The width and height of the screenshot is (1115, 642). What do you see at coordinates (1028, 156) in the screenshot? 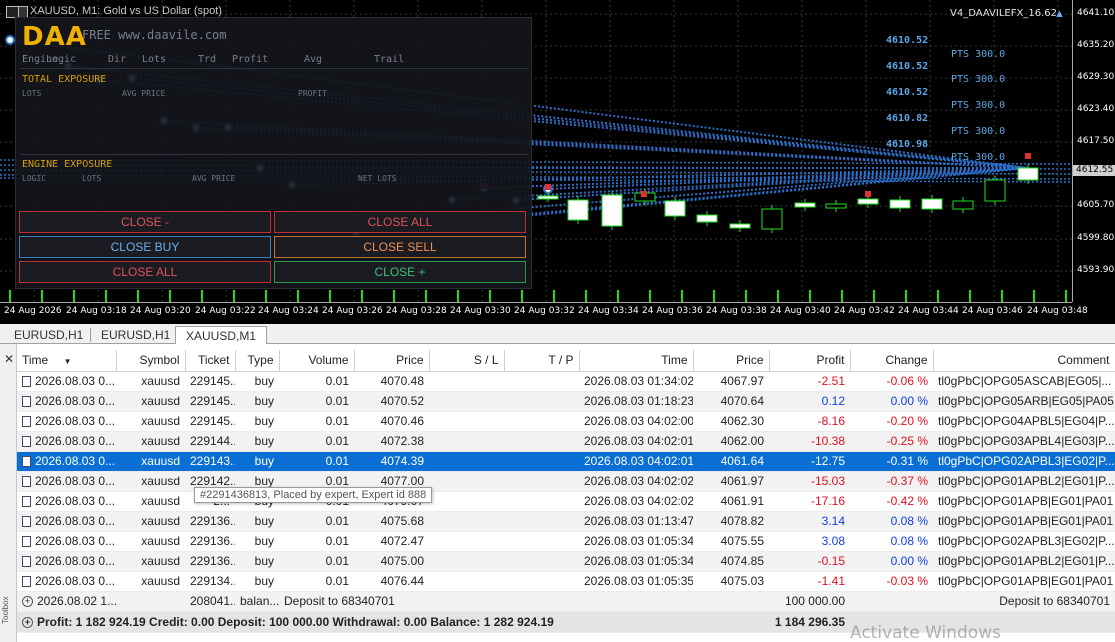
I see `order-marker` at bounding box center [1028, 156].